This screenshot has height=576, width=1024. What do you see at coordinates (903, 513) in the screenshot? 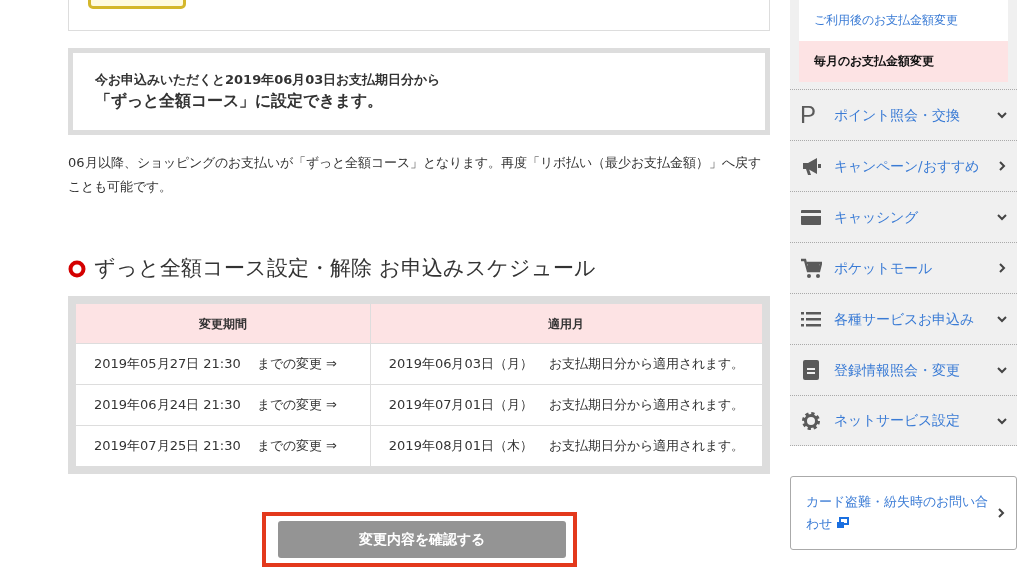
I see `contact-link: カード盗難・紛失時のお問い合わせ` at bounding box center [903, 513].